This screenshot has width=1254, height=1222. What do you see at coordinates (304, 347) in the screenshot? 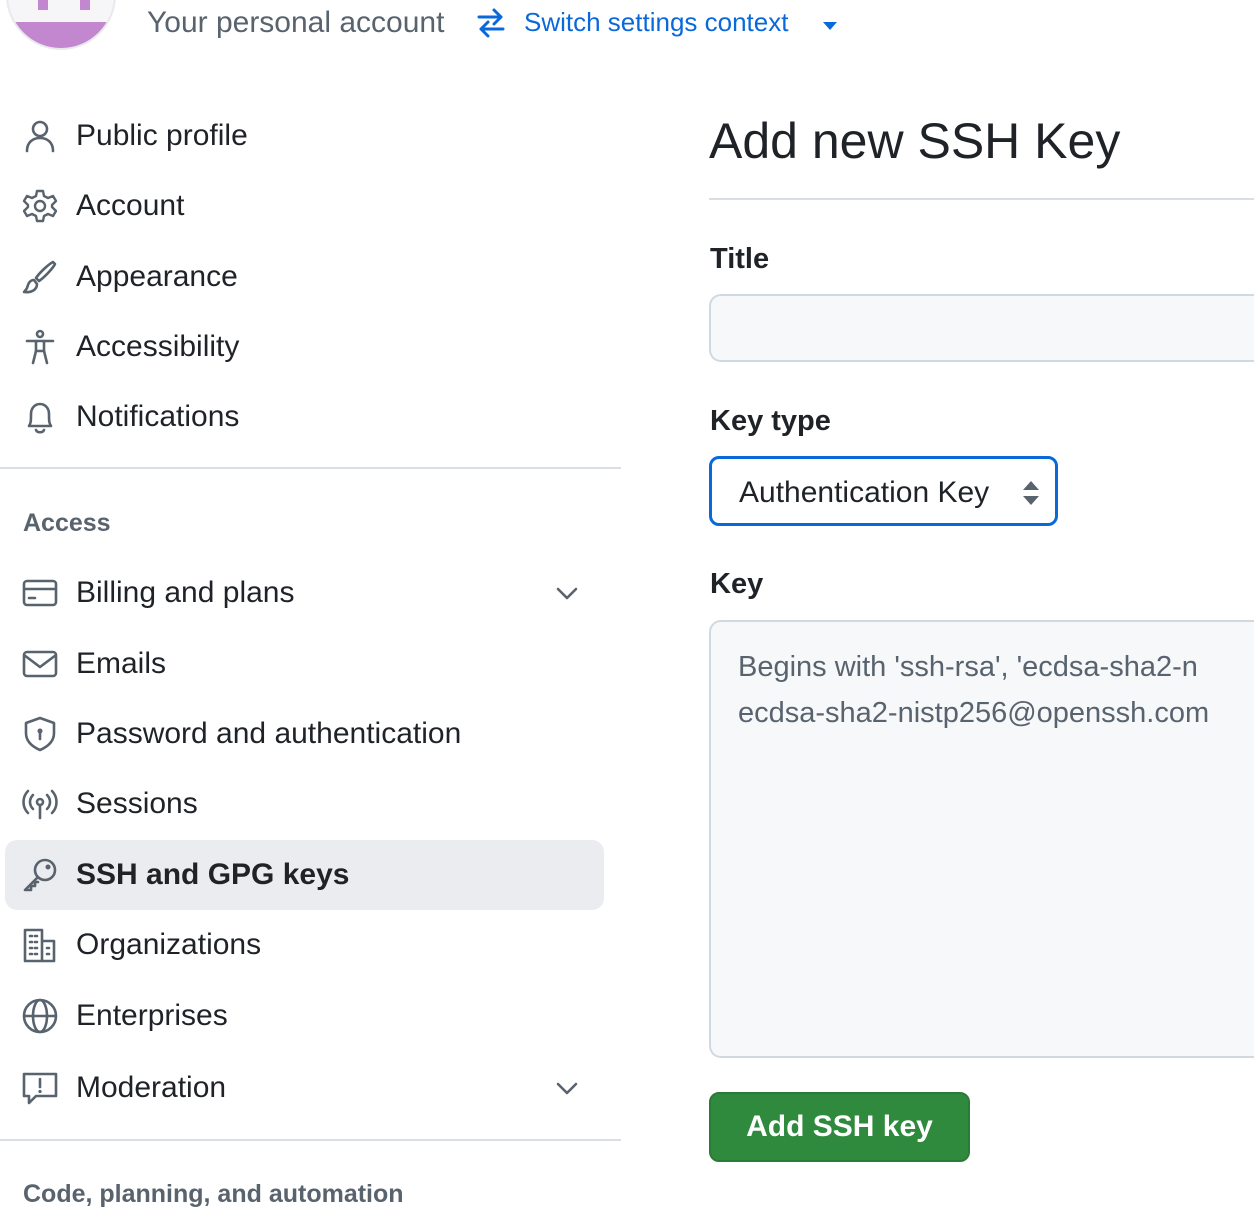
I see `sidebar-item-accessibility: Accessibility` at bounding box center [304, 347].